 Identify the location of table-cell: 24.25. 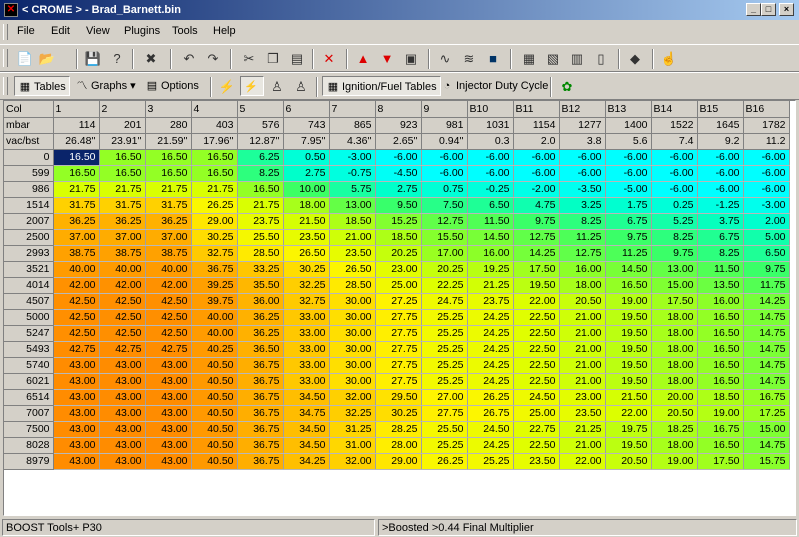
(490, 317).